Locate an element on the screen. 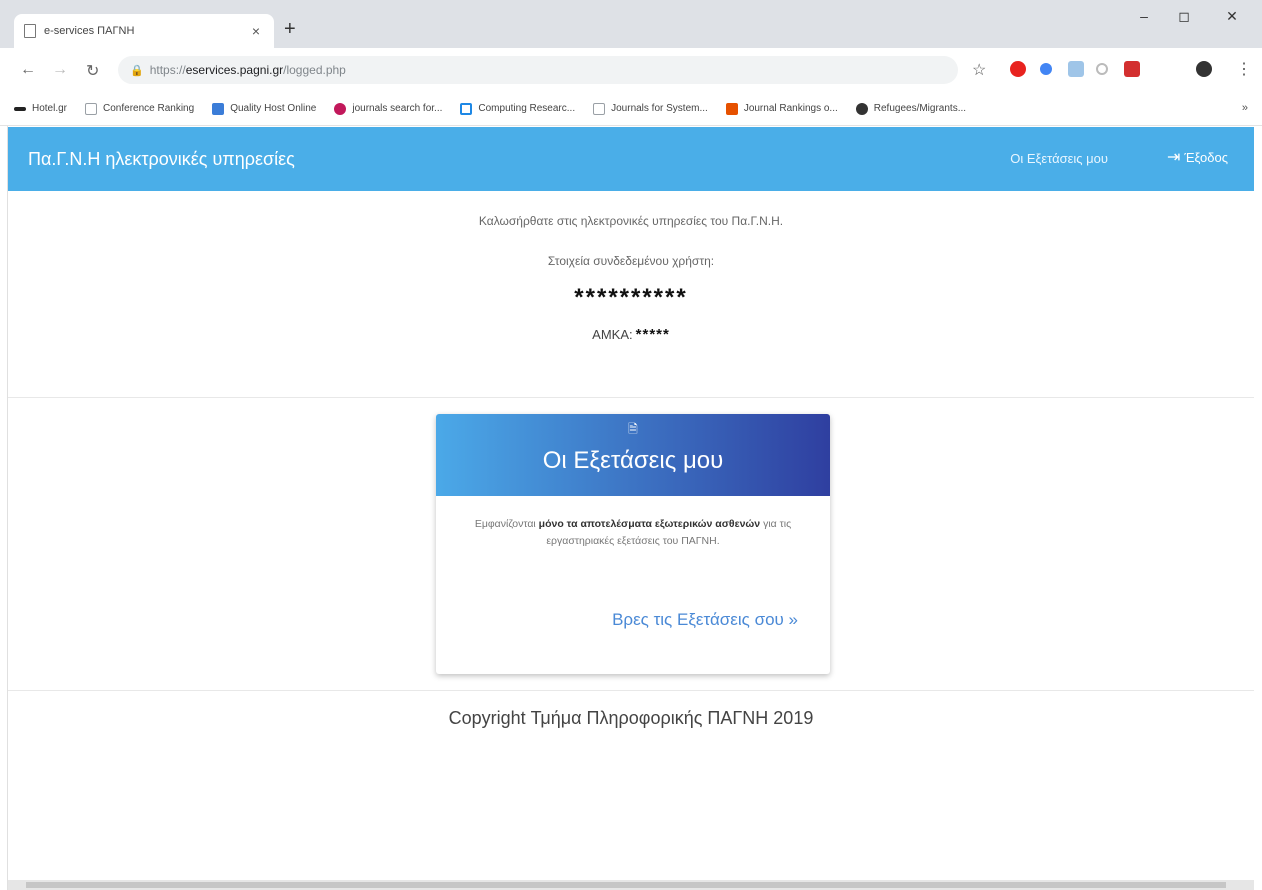 The width and height of the screenshot is (1262, 890). footer-copyright: Copyright Τμήμα Πληροφορικής ΠΑΓΝΗ 2019 is located at coordinates (631, 718).